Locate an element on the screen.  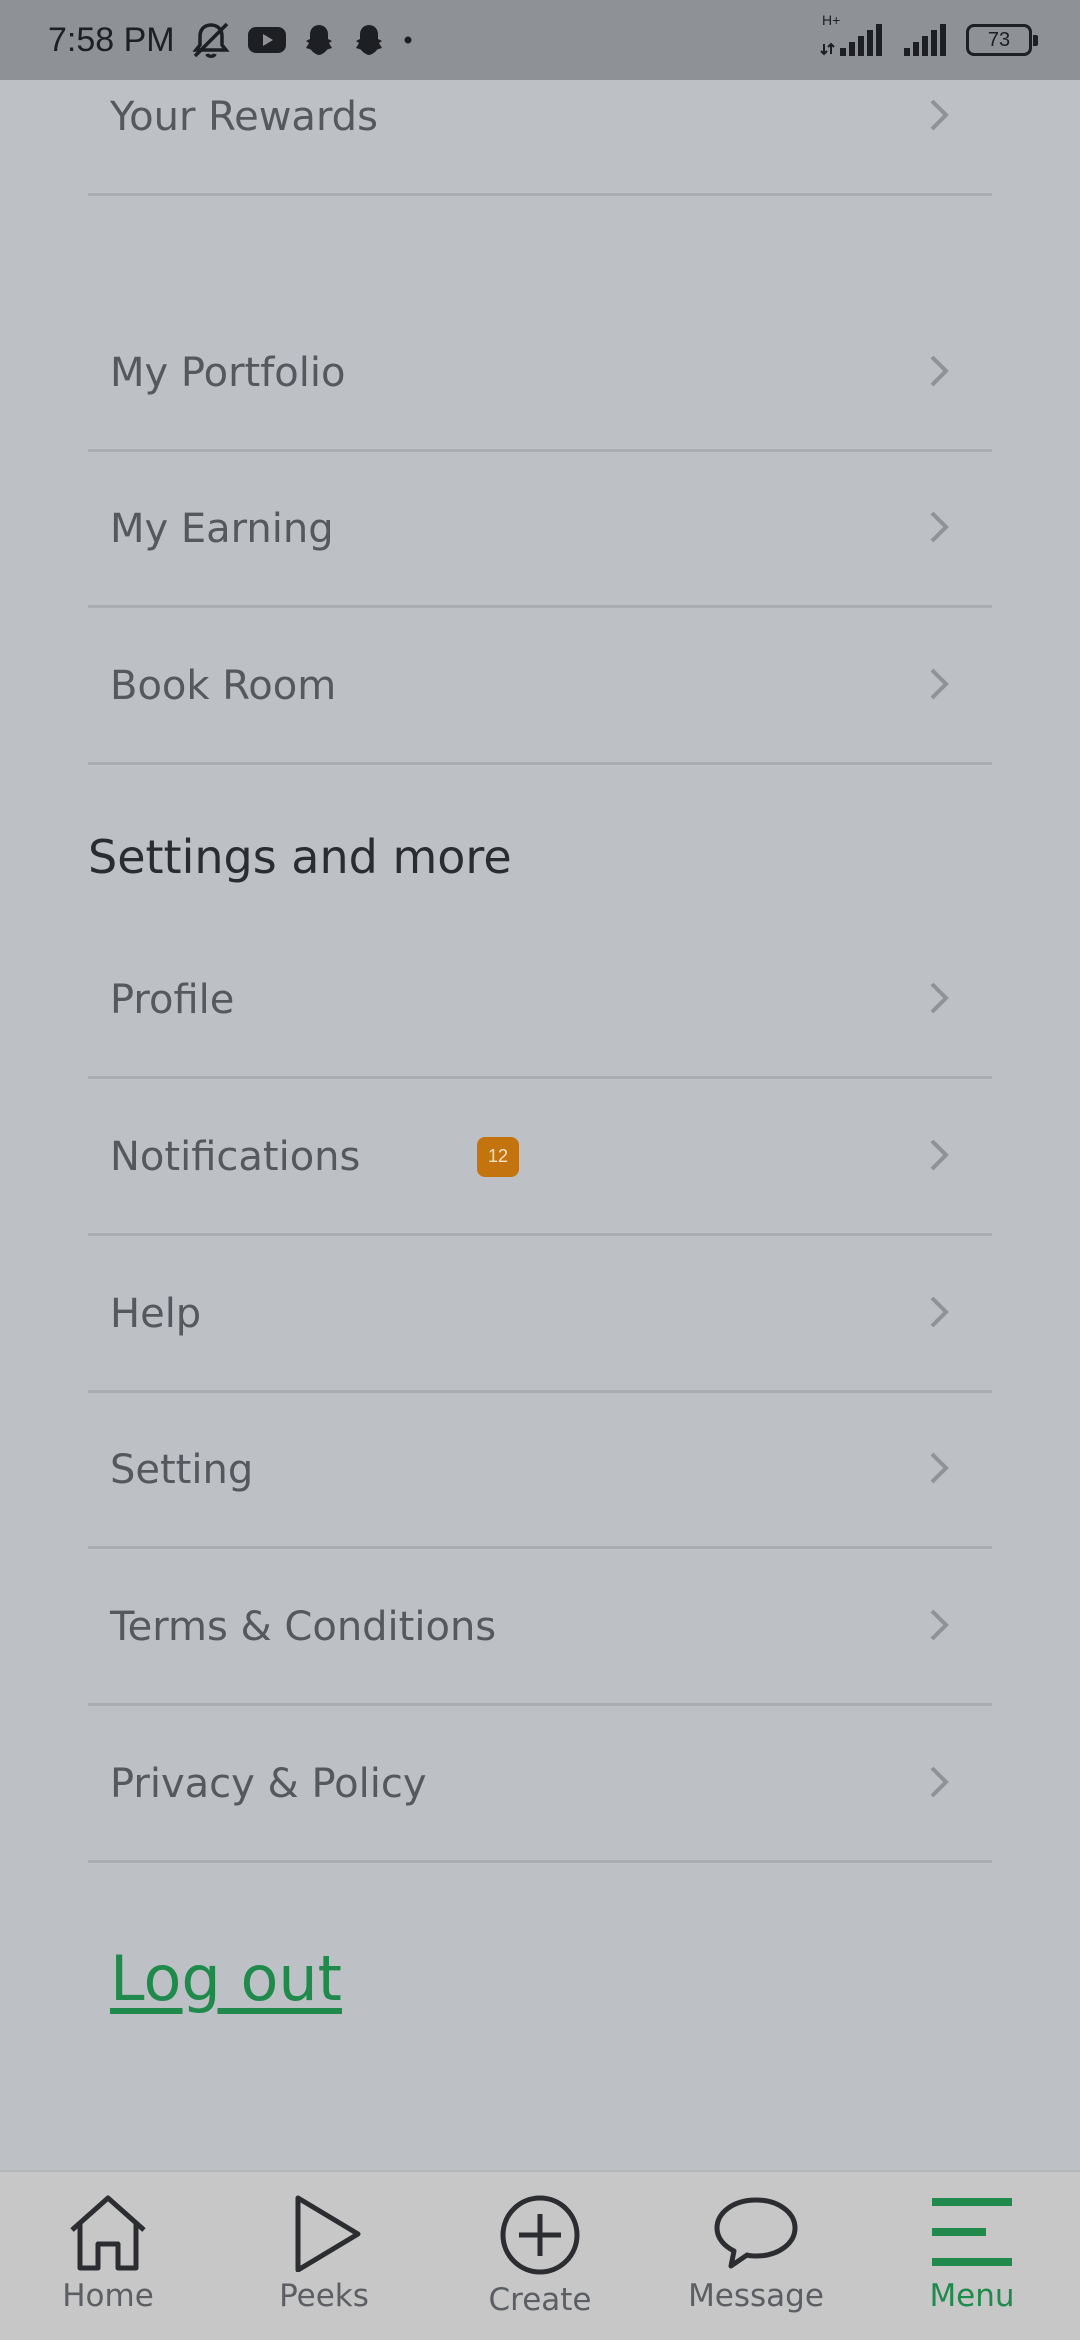
settings-item-setting: Setting is located at coordinates (540, 1471).